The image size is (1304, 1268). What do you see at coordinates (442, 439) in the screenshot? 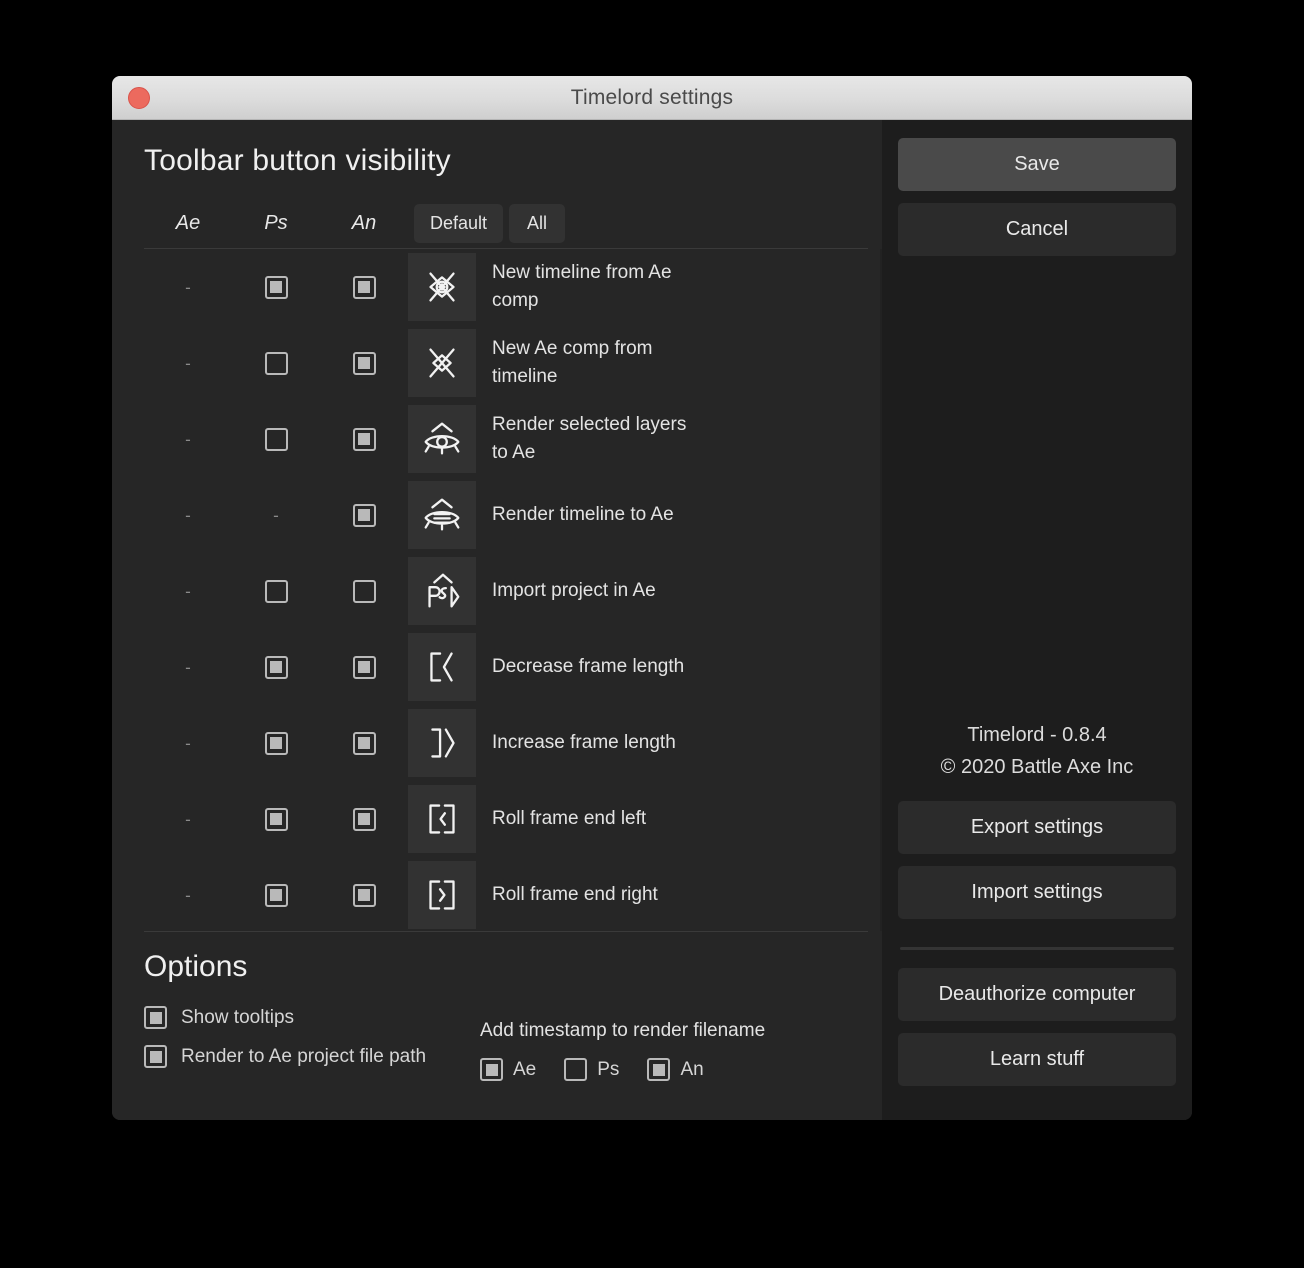
I see `render-selected-layers-icon` at bounding box center [442, 439].